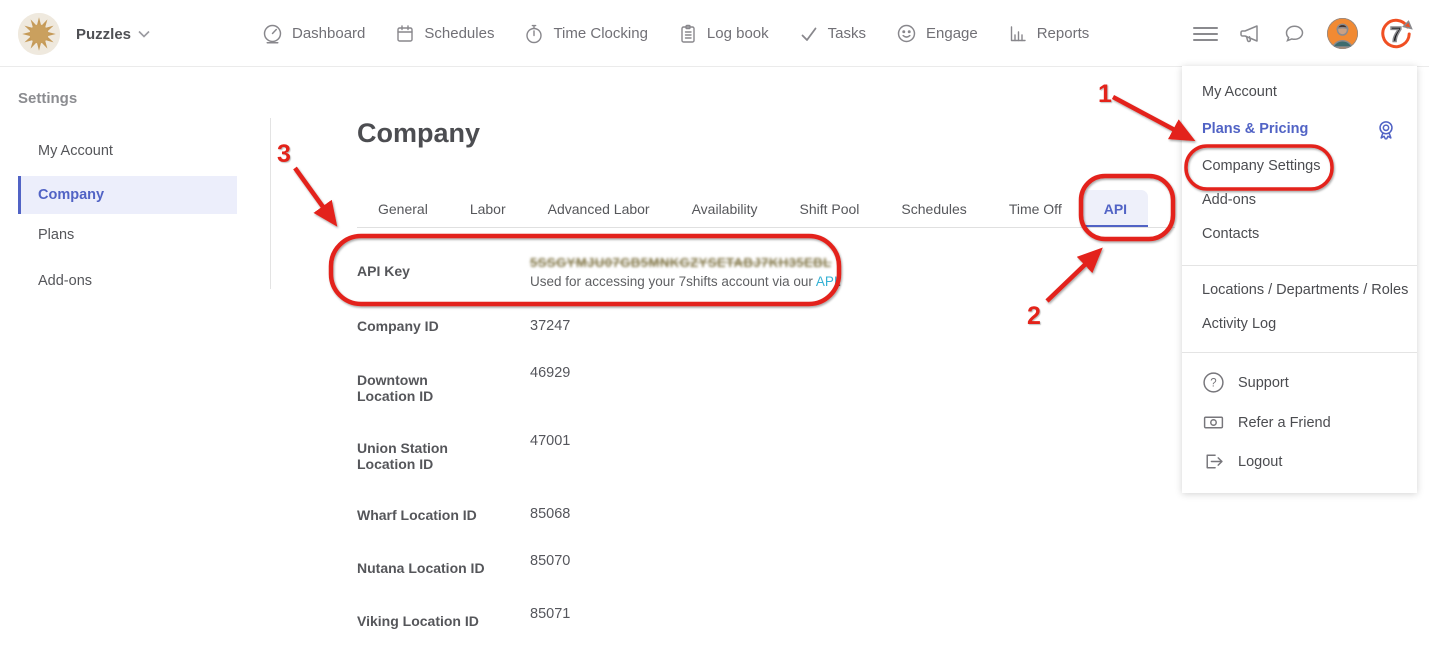 Image resolution: width=1429 pixels, height=655 pixels. I want to click on dashboard-gauge-icon, so click(272, 34).